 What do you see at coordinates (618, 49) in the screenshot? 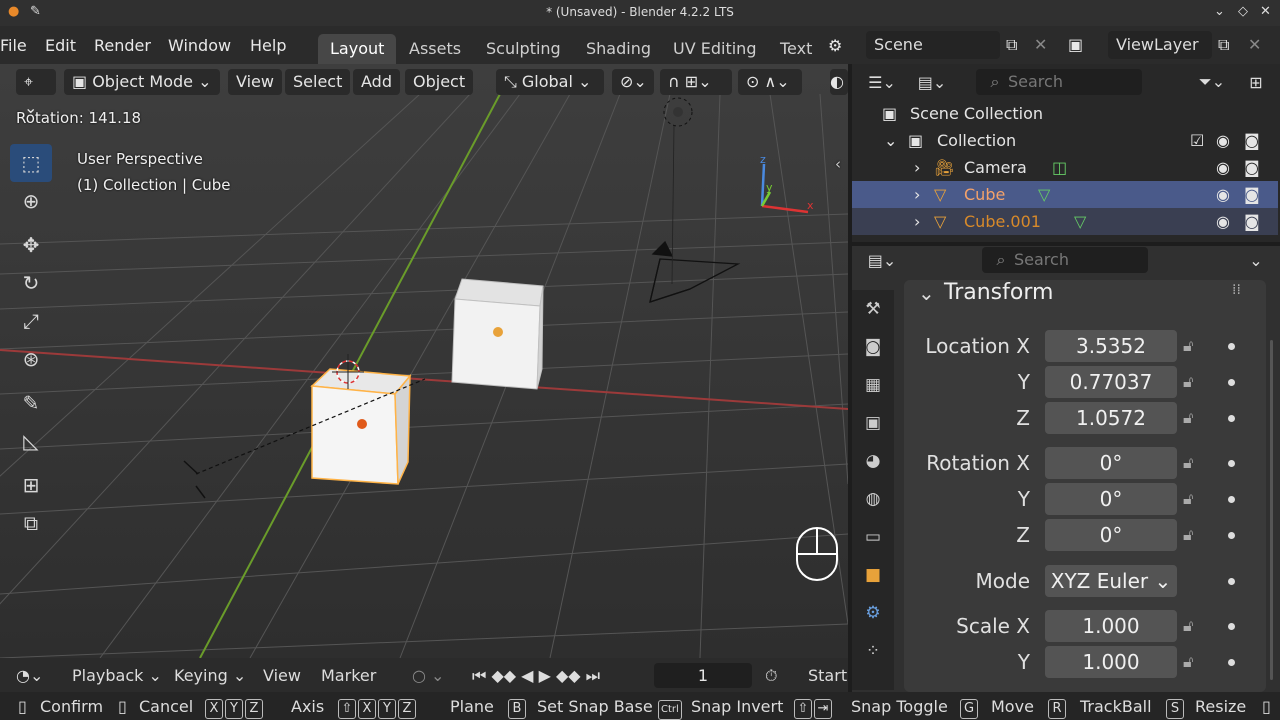
I see `tab-shading: Shading` at bounding box center [618, 49].